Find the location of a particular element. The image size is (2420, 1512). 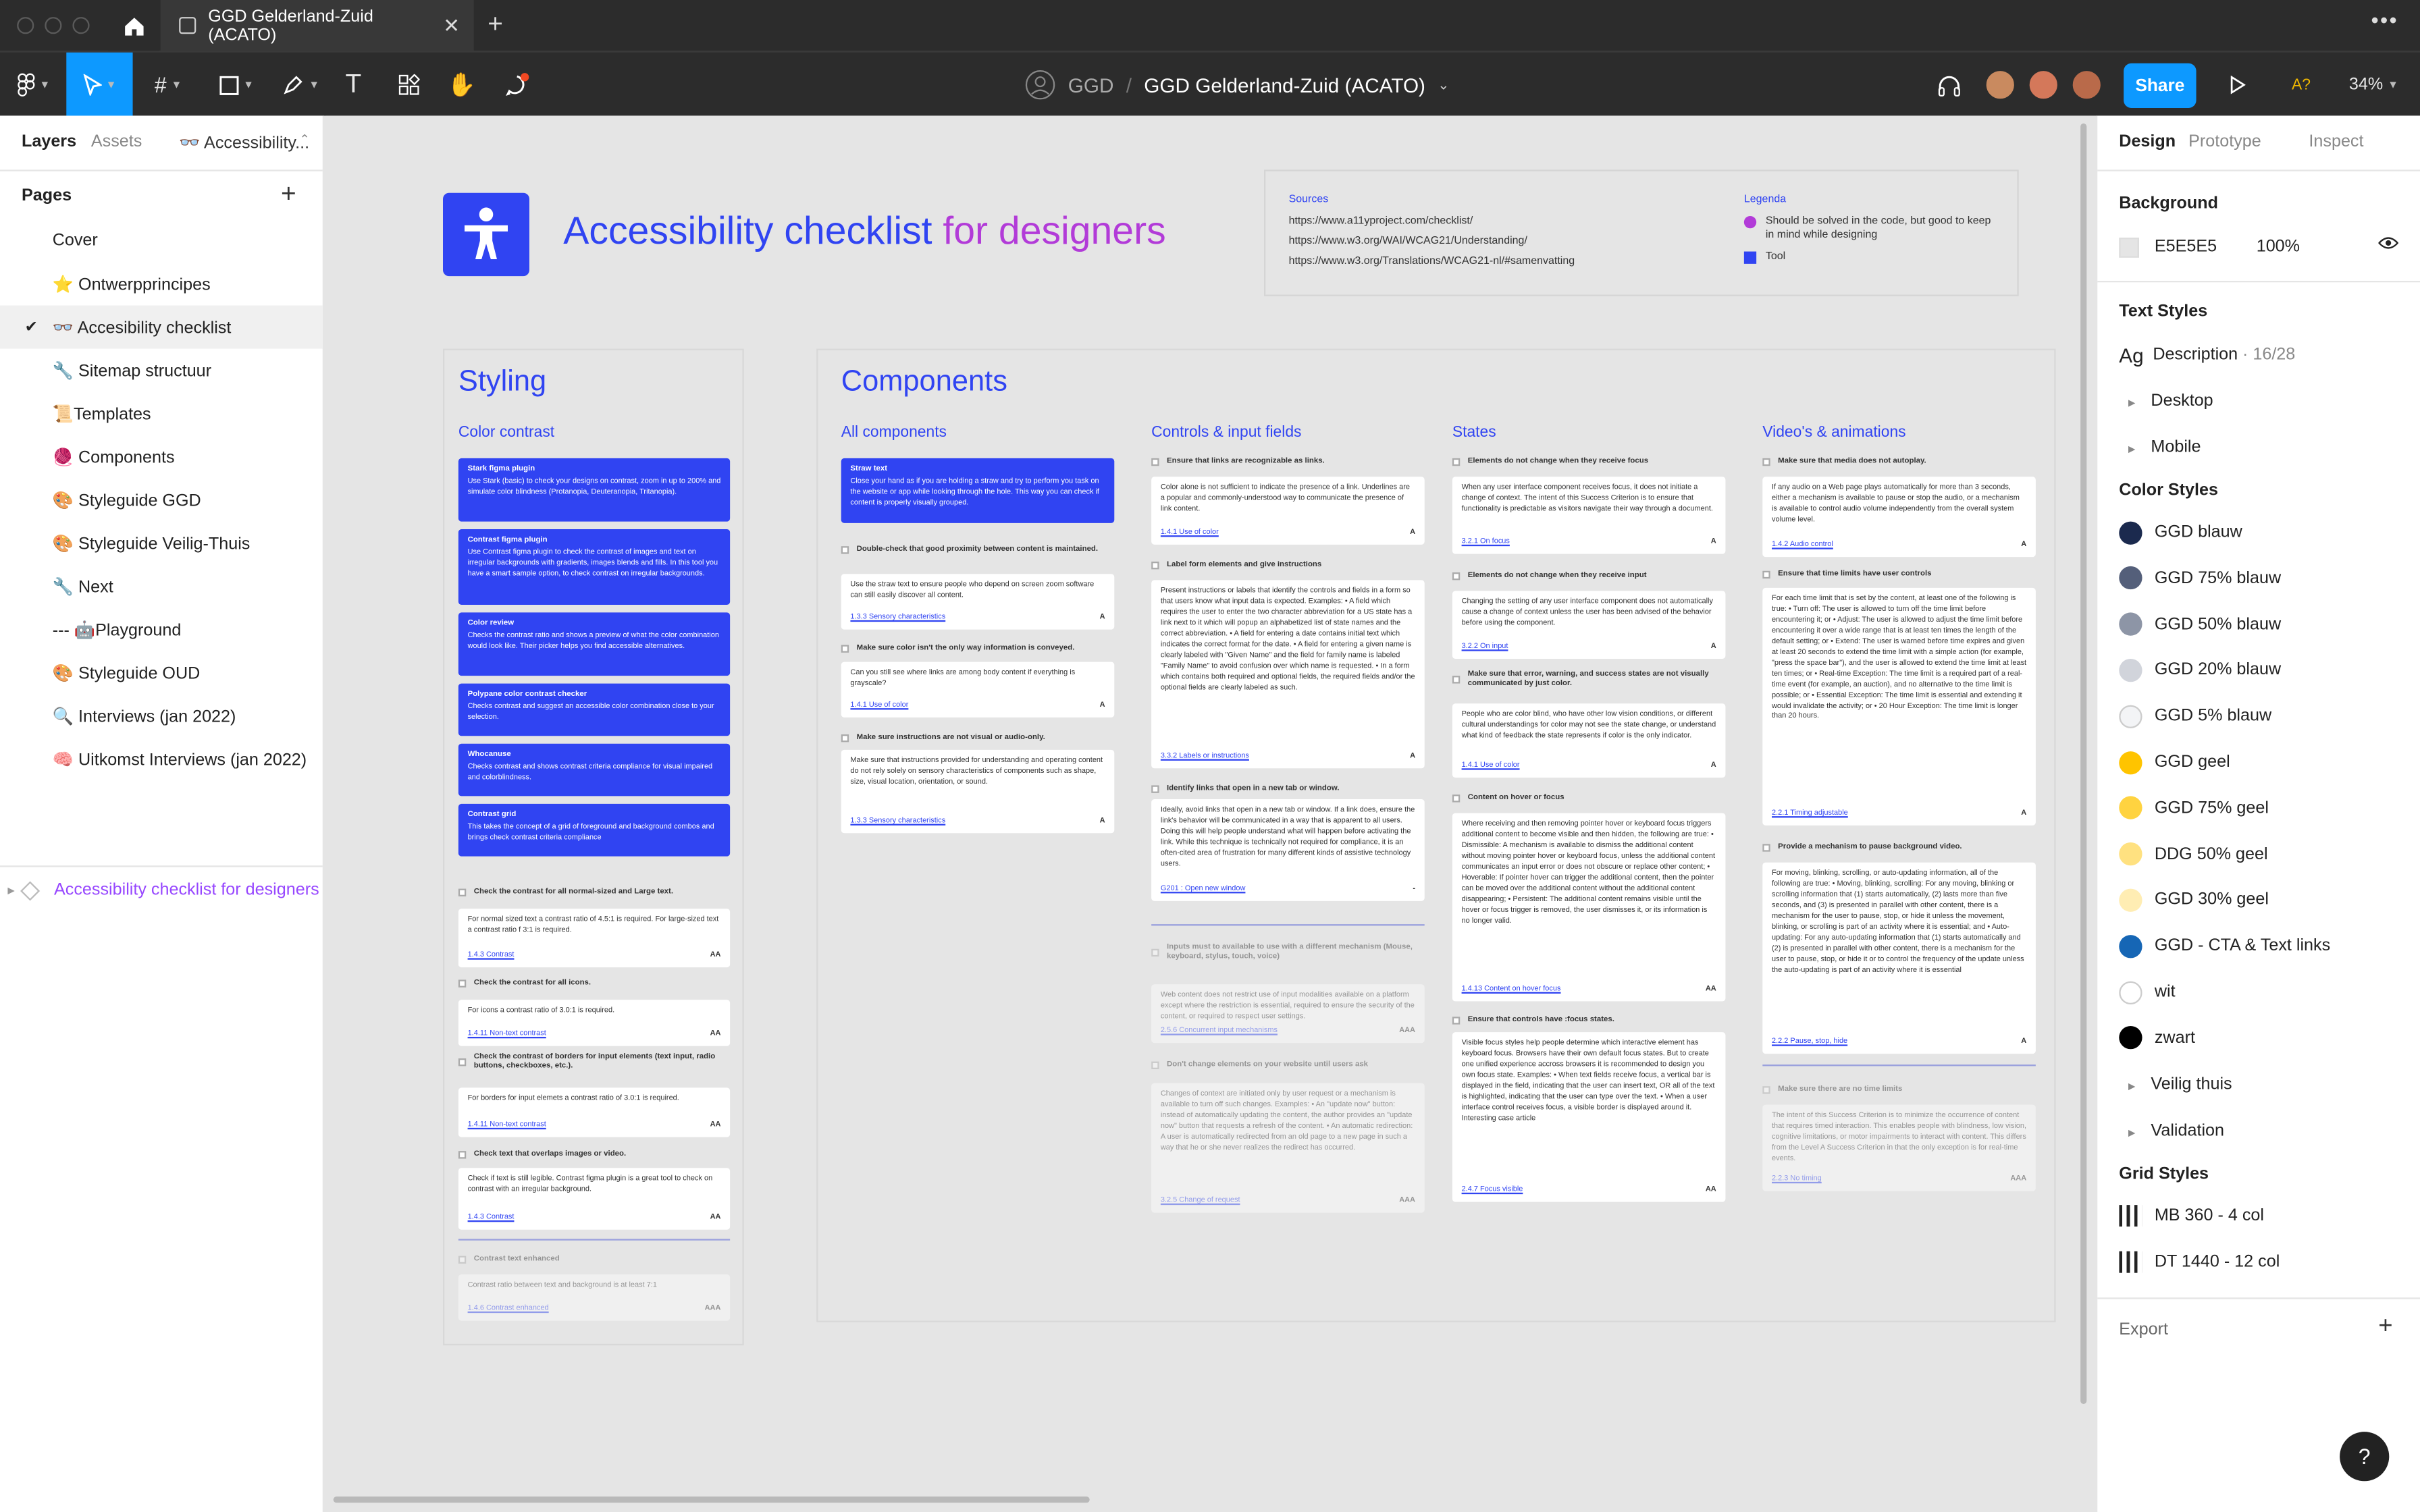

wcag-link: 1.4.2 Audio control is located at coordinates (1802, 545).